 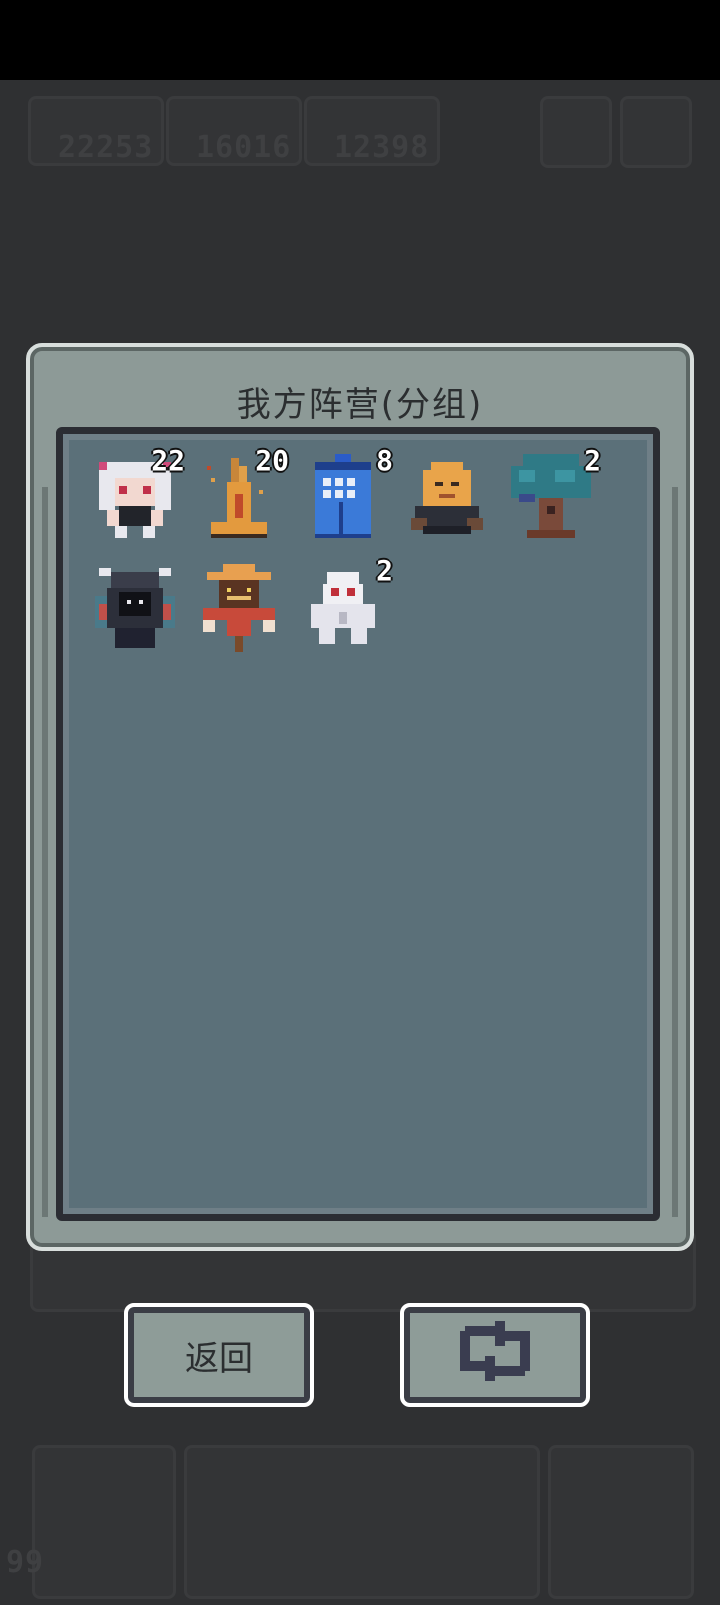 I want to click on unit-white-ghost: 2, so click(x=343, y=607).